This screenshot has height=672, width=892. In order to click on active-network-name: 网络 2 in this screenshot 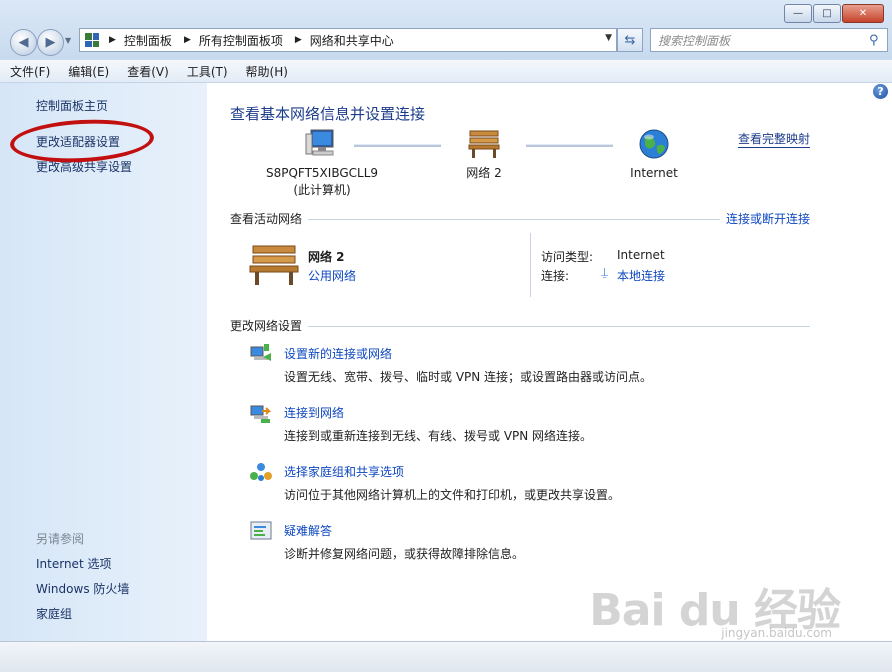, I will do `click(326, 257)`.